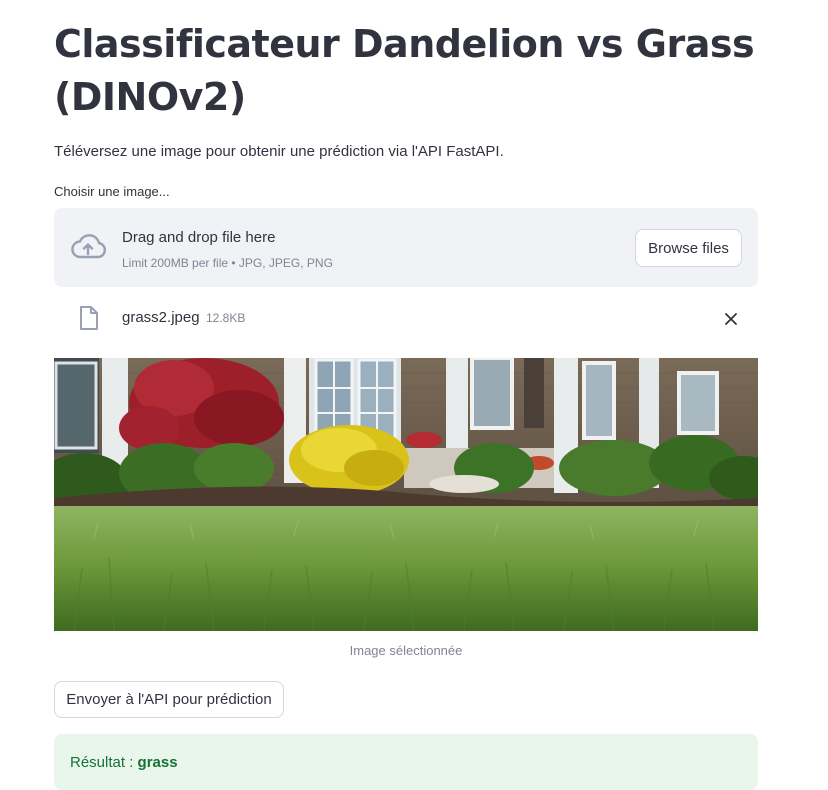 This screenshot has width=828, height=790. Describe the element at coordinates (226, 318) in the screenshot. I see `uploaded-file-size: 12.8KB` at that location.